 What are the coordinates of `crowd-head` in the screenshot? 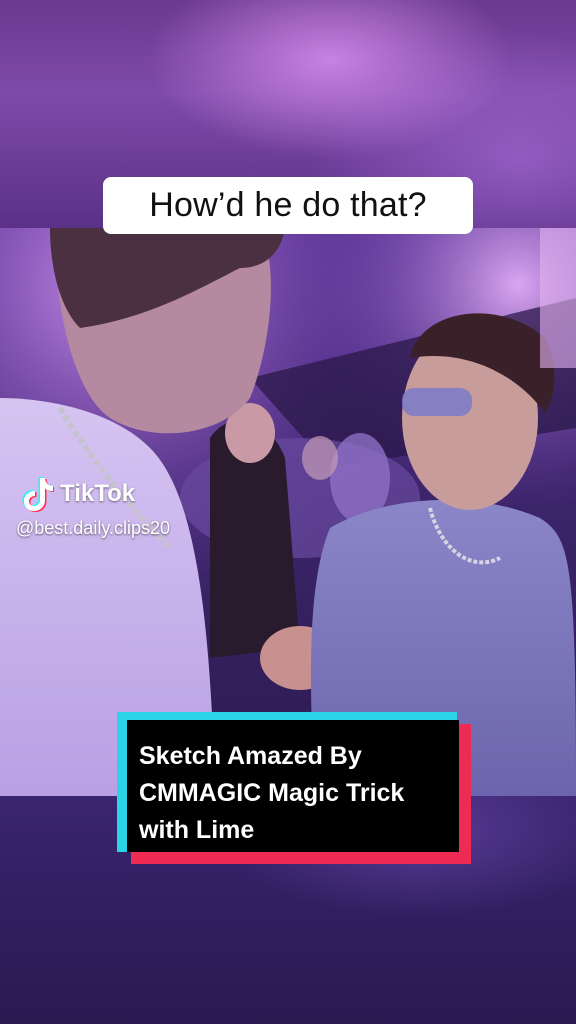 It's located at (320, 458).